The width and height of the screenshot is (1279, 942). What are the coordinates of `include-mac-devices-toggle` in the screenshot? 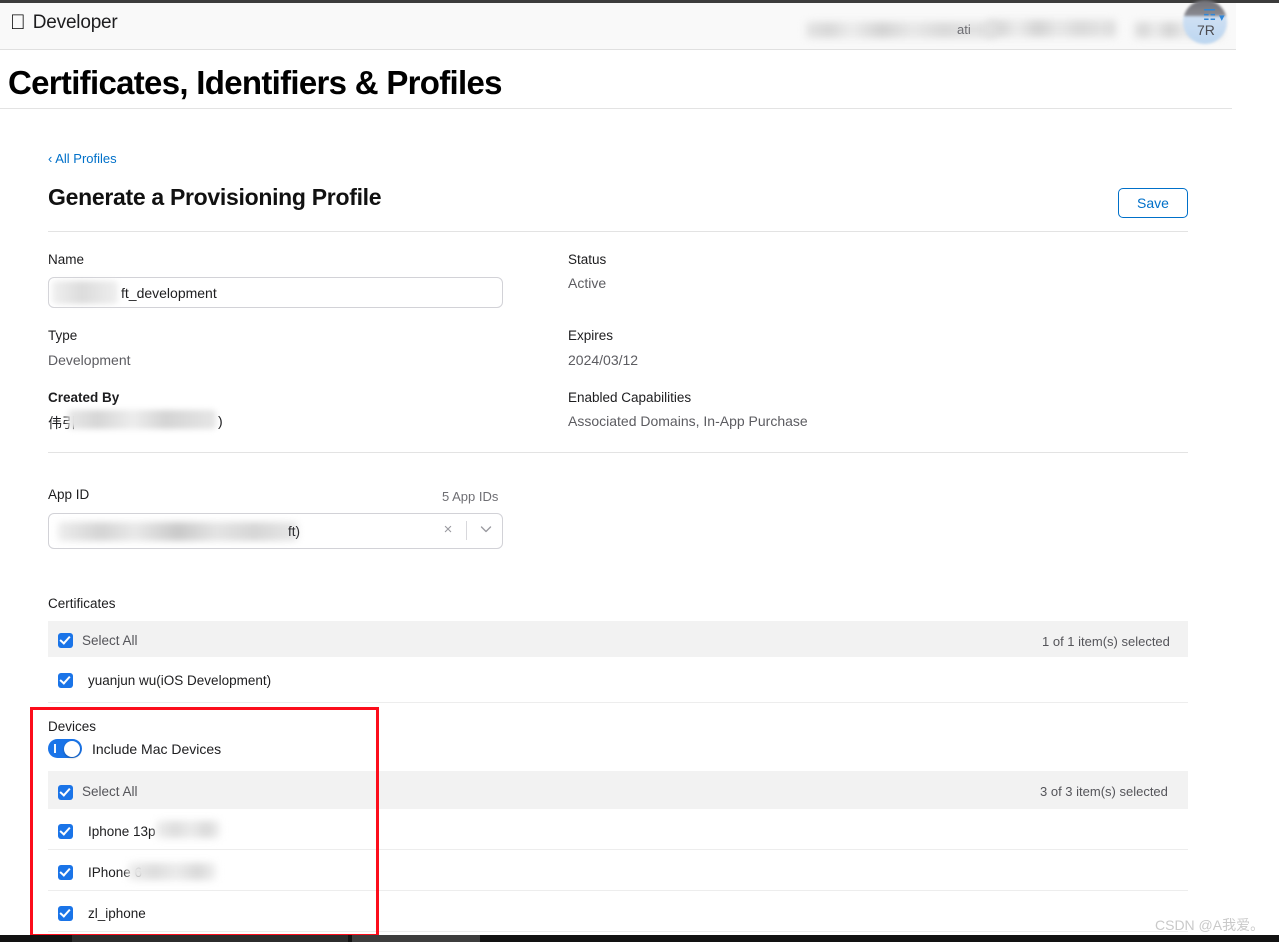 It's located at (65, 748).